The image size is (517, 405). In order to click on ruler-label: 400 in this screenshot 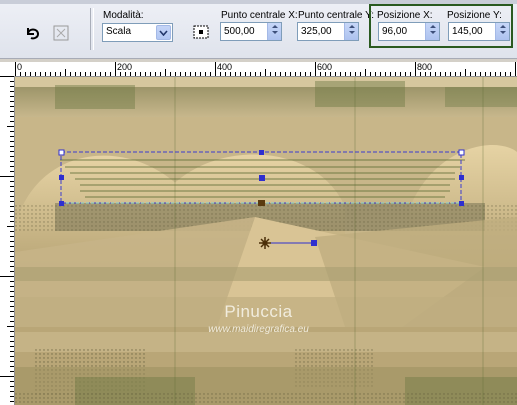, I will do `click(225, 67)`.